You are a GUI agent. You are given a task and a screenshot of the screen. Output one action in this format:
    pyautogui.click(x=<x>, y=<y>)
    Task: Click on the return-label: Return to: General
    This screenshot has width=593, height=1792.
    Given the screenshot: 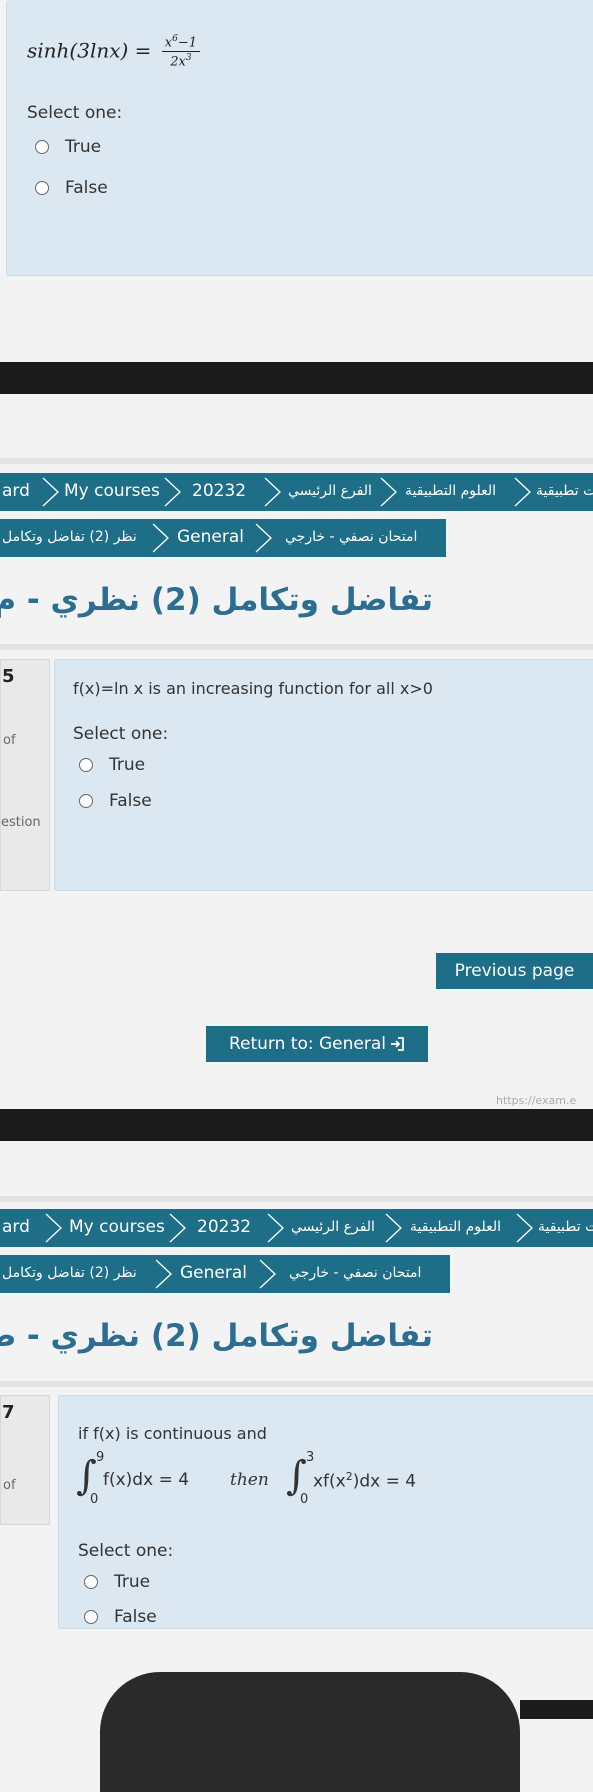 What is the action you would take?
    pyautogui.click(x=307, y=1044)
    